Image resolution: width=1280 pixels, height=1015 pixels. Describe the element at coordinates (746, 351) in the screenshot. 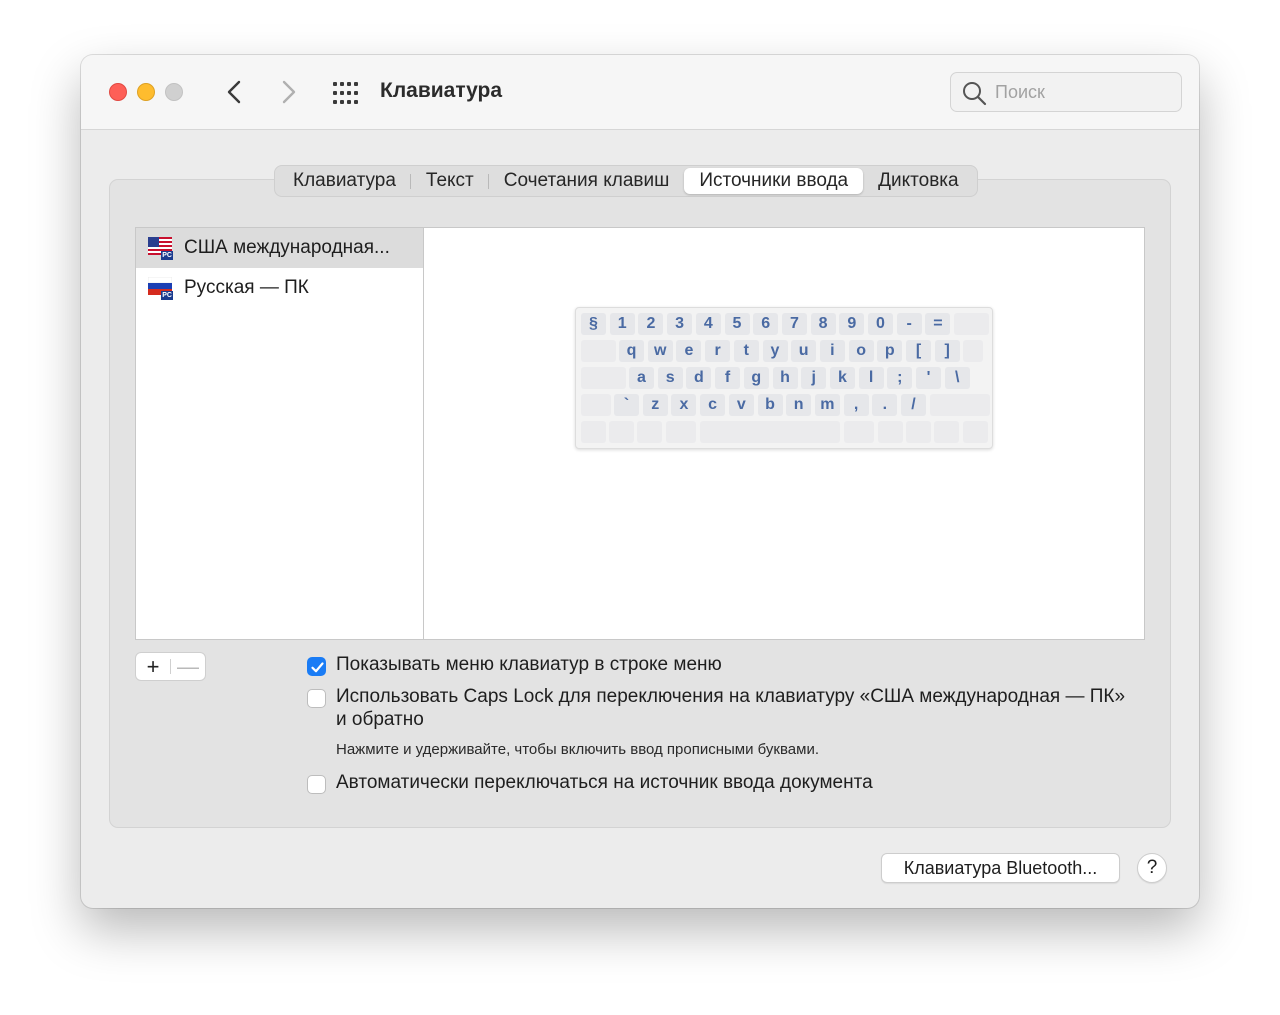

I see `keyboard-key: t` at that location.